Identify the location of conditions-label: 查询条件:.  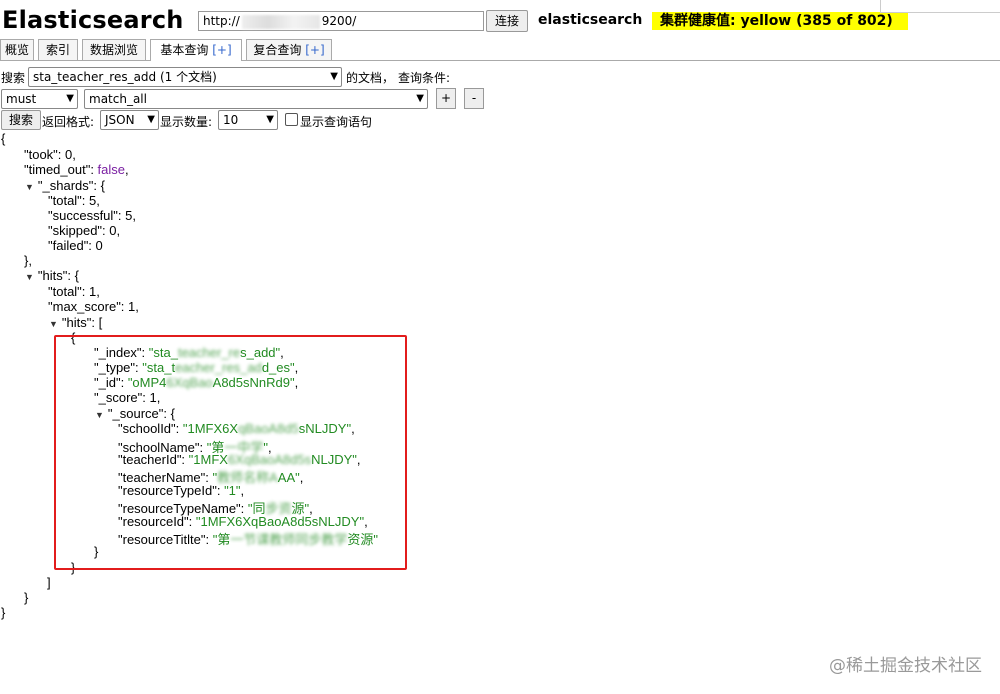
(424, 78).